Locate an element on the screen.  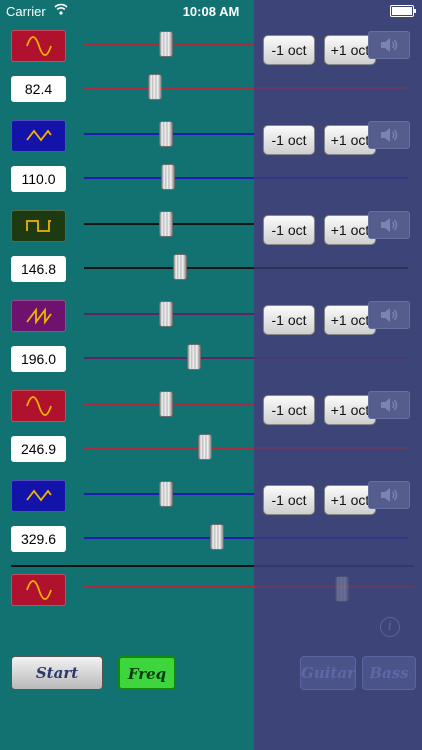
info-icon: i is located at coordinates (390, 627).